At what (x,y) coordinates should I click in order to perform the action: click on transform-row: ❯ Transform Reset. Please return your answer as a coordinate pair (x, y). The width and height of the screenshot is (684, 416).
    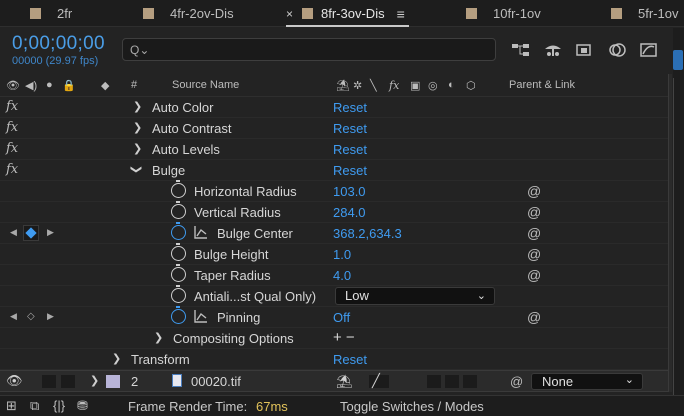
    Looking at the image, I should click on (334, 359).